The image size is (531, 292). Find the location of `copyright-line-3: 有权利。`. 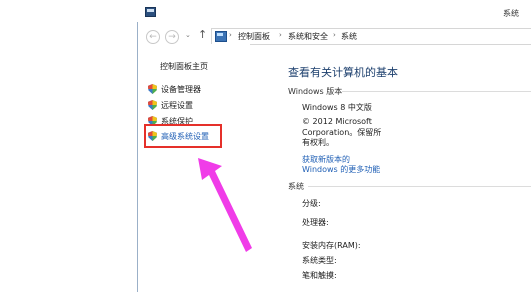

copyright-line-3: 有权利。 is located at coordinates (318, 142).